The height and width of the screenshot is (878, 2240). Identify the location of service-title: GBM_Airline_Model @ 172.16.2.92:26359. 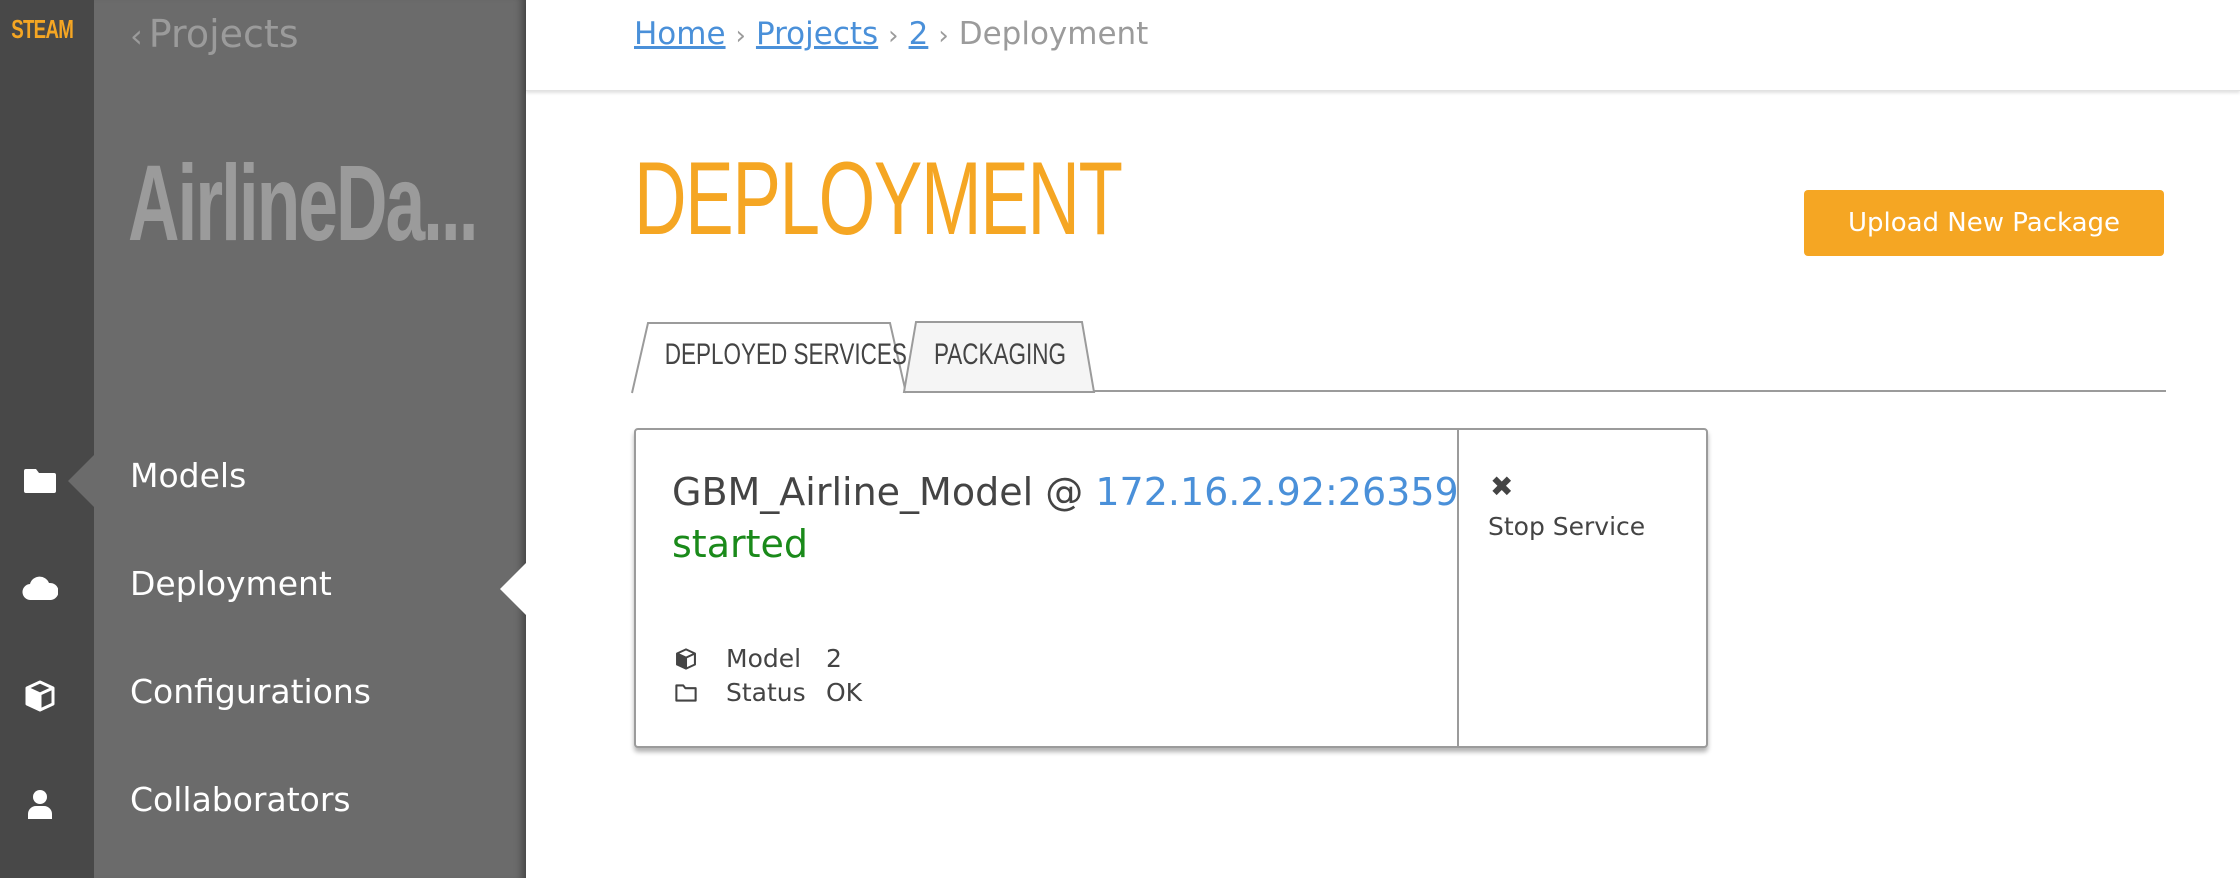
(1065, 492).